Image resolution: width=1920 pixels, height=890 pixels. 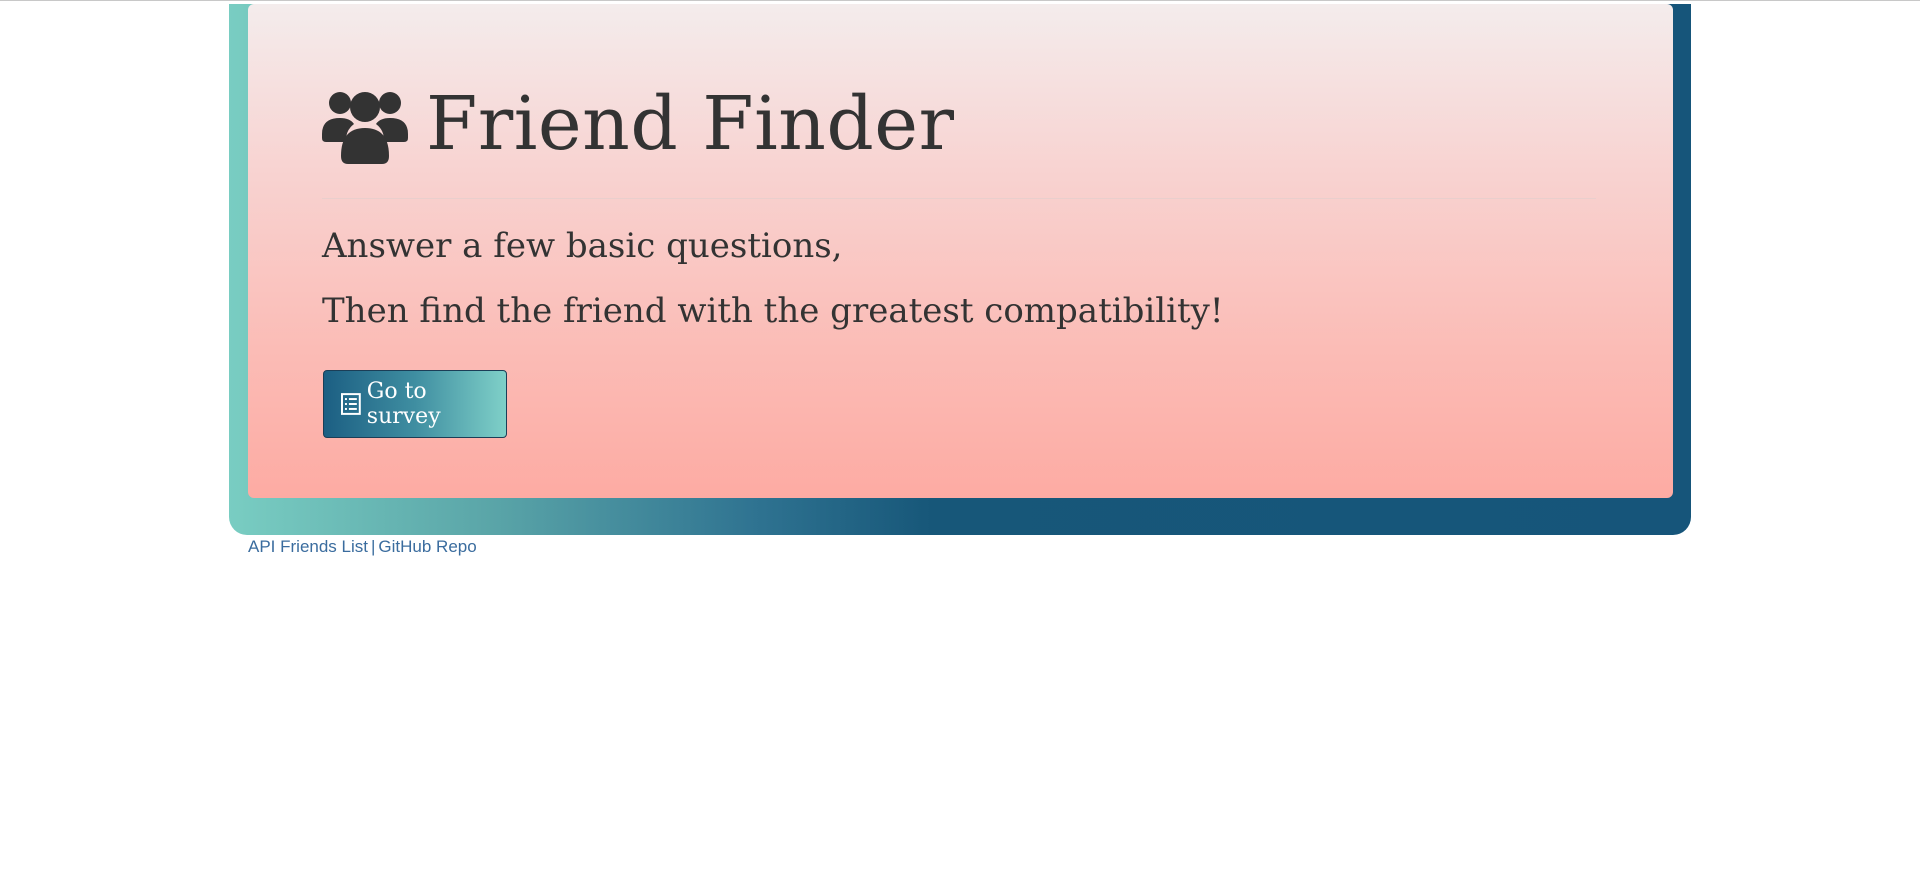 What do you see at coordinates (365, 128) in the screenshot?
I see `users-icon` at bounding box center [365, 128].